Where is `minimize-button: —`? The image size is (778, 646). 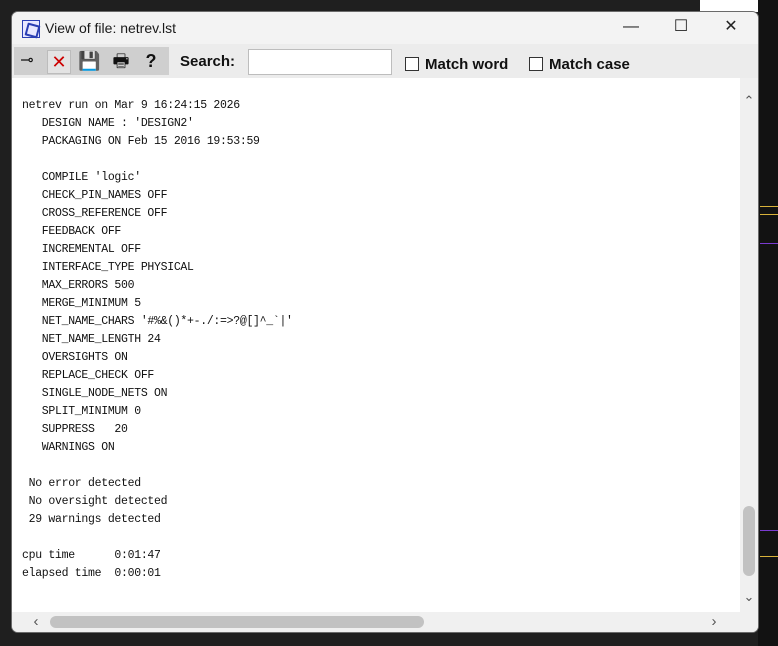
minimize-button: — is located at coordinates (631, 27).